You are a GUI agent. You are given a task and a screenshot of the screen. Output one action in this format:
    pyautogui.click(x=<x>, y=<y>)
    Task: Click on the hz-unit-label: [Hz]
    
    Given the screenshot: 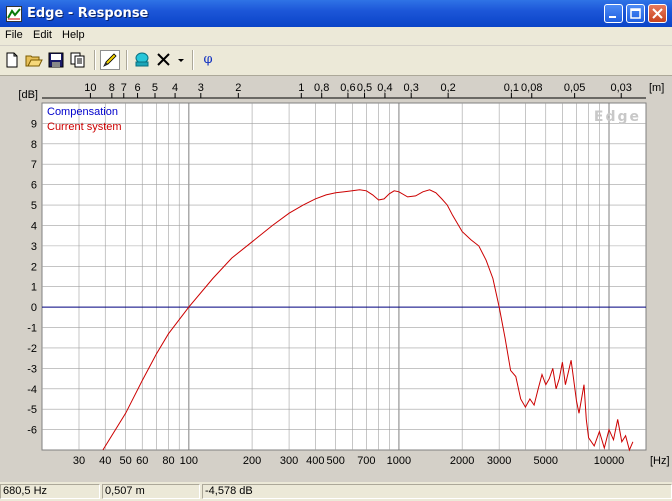 What is the action you would take?
    pyautogui.click(x=660, y=461)
    